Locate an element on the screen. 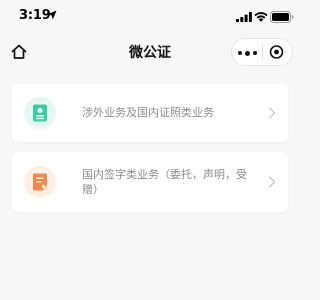 The height and width of the screenshot is (300, 320). service-card-label: 涉外业务及国内证照类业务 is located at coordinates (148, 112).